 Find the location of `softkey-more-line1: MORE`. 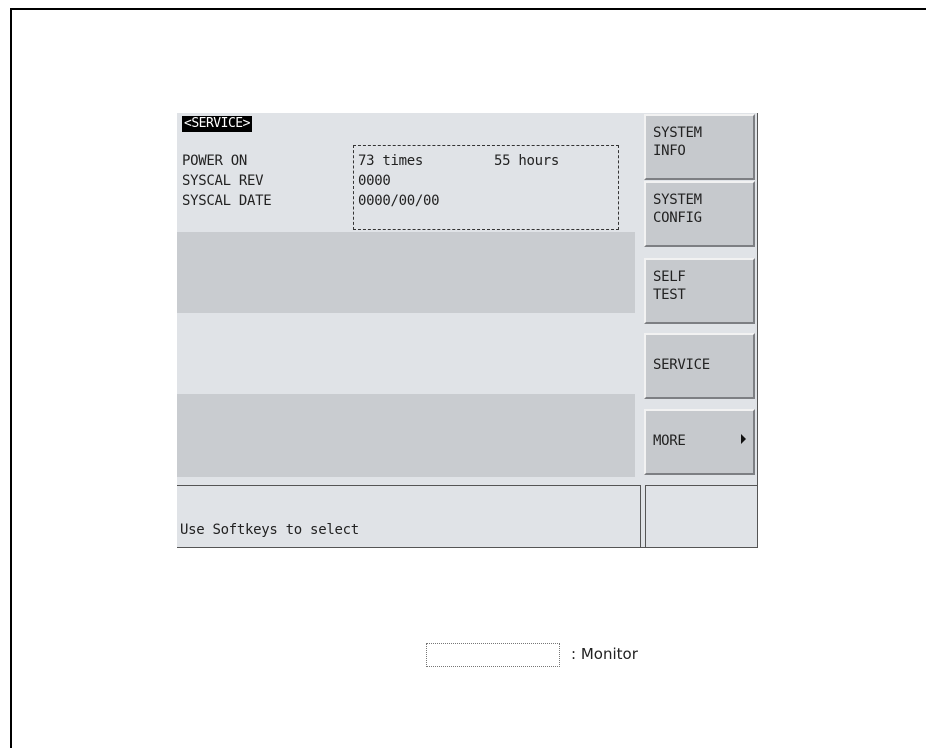

softkey-more-line1: MORE is located at coordinates (669, 441).